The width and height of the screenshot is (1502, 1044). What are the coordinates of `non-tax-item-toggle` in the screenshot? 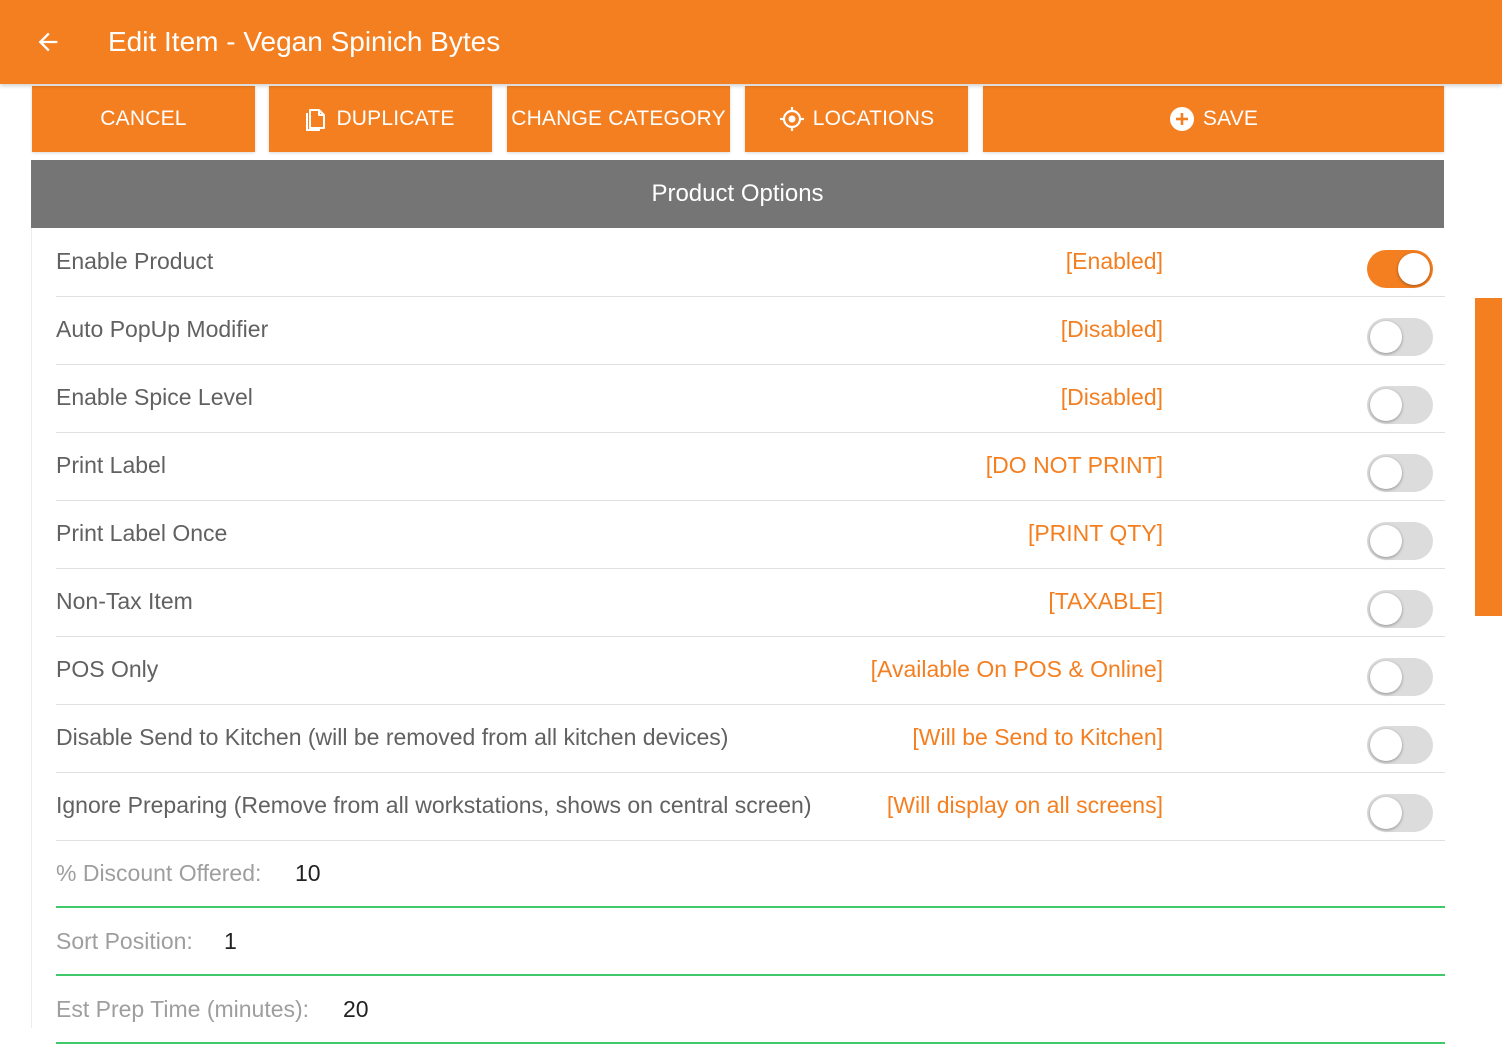 It's located at (1400, 609).